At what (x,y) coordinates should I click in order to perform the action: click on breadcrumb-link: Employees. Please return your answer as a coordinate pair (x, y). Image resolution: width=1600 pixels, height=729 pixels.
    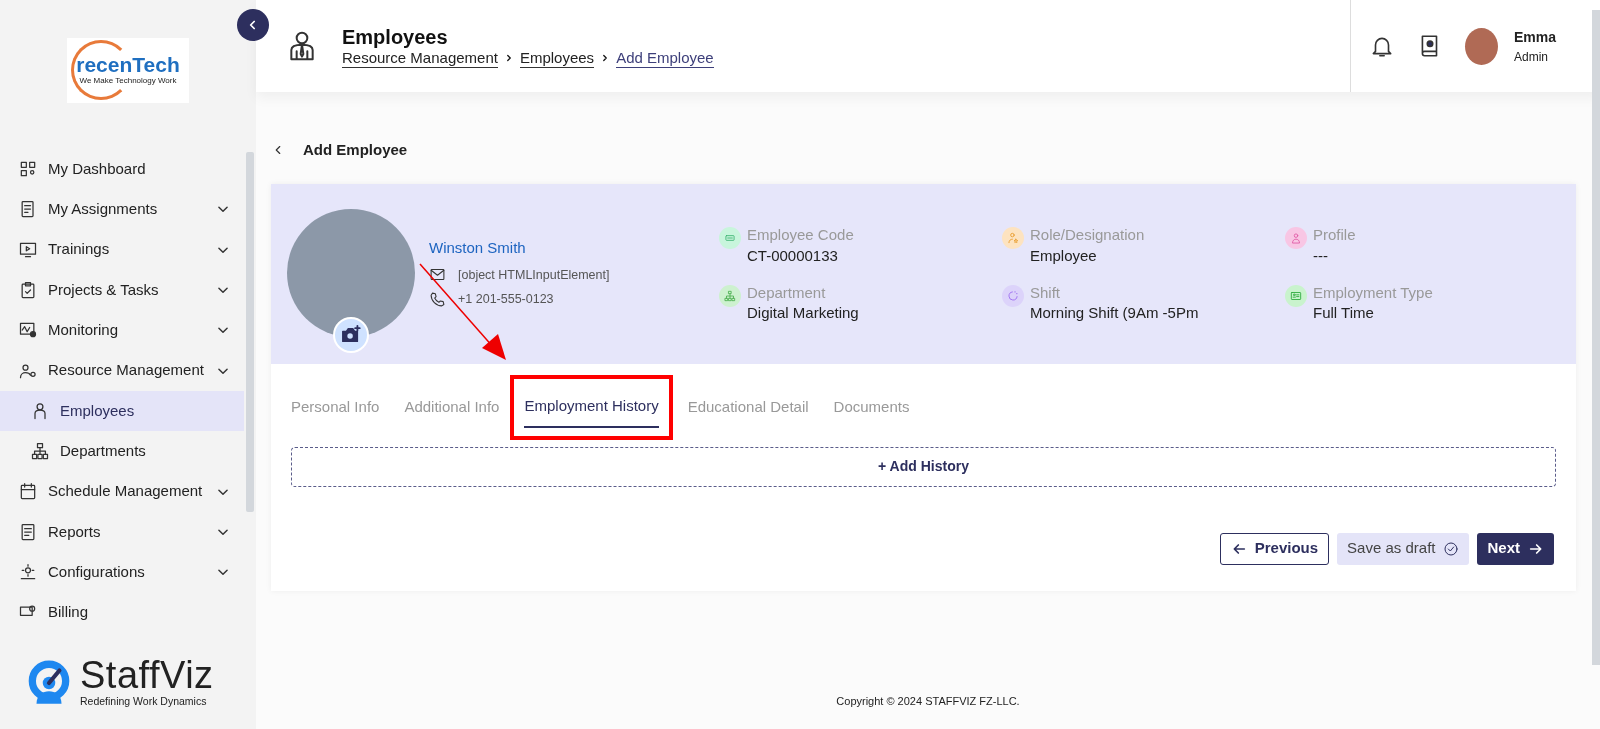
    Looking at the image, I should click on (557, 58).